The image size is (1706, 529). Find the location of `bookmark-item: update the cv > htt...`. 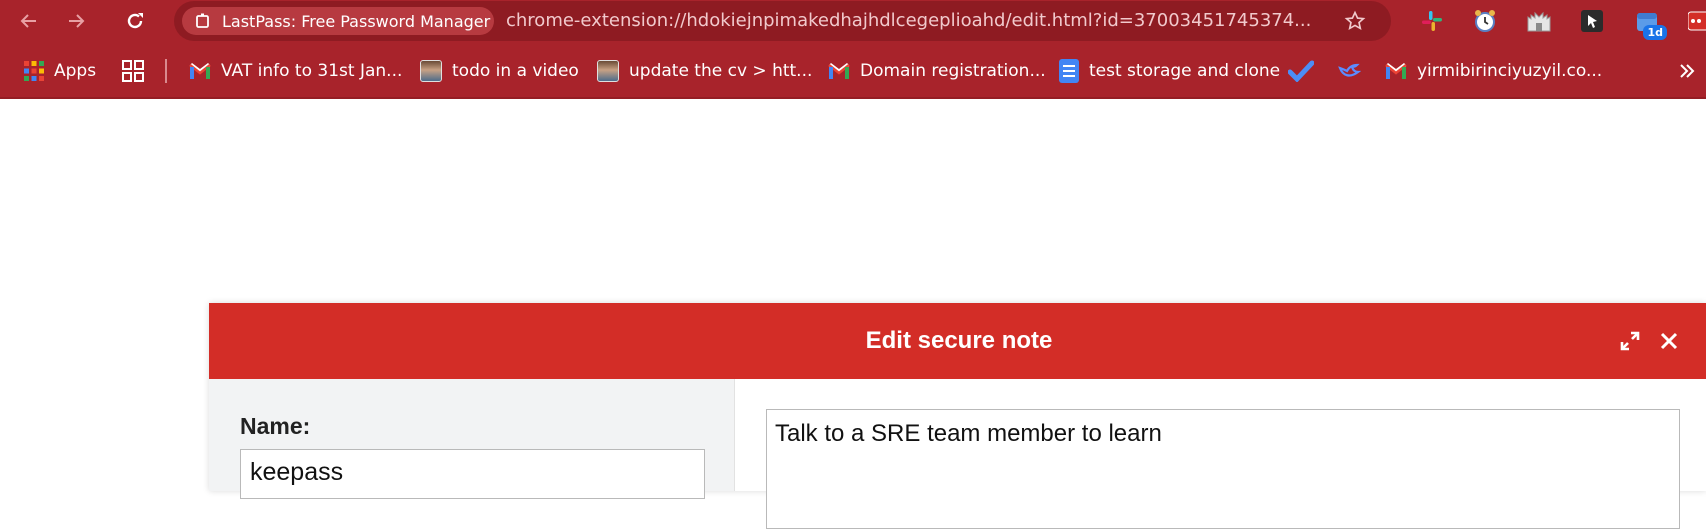

bookmark-item: update the cv > htt... is located at coordinates (704, 71).